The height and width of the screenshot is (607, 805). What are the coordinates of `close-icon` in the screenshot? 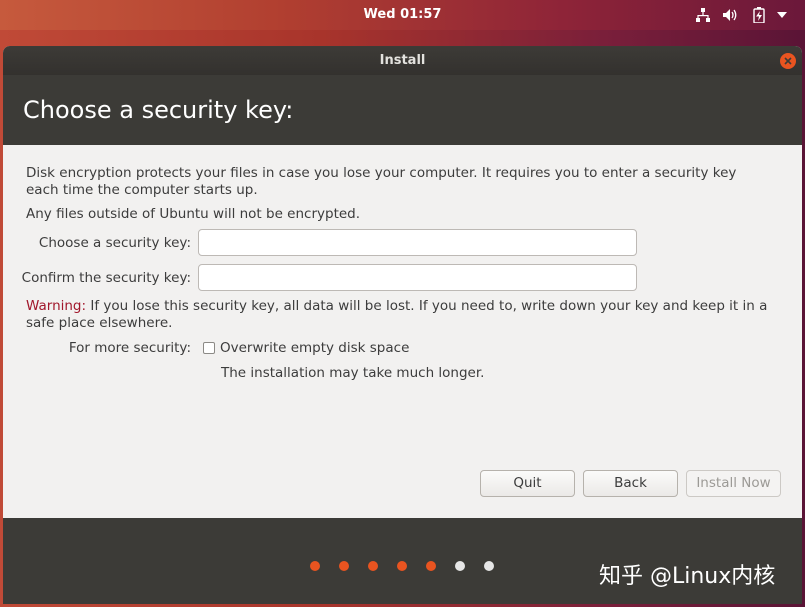 It's located at (788, 61).